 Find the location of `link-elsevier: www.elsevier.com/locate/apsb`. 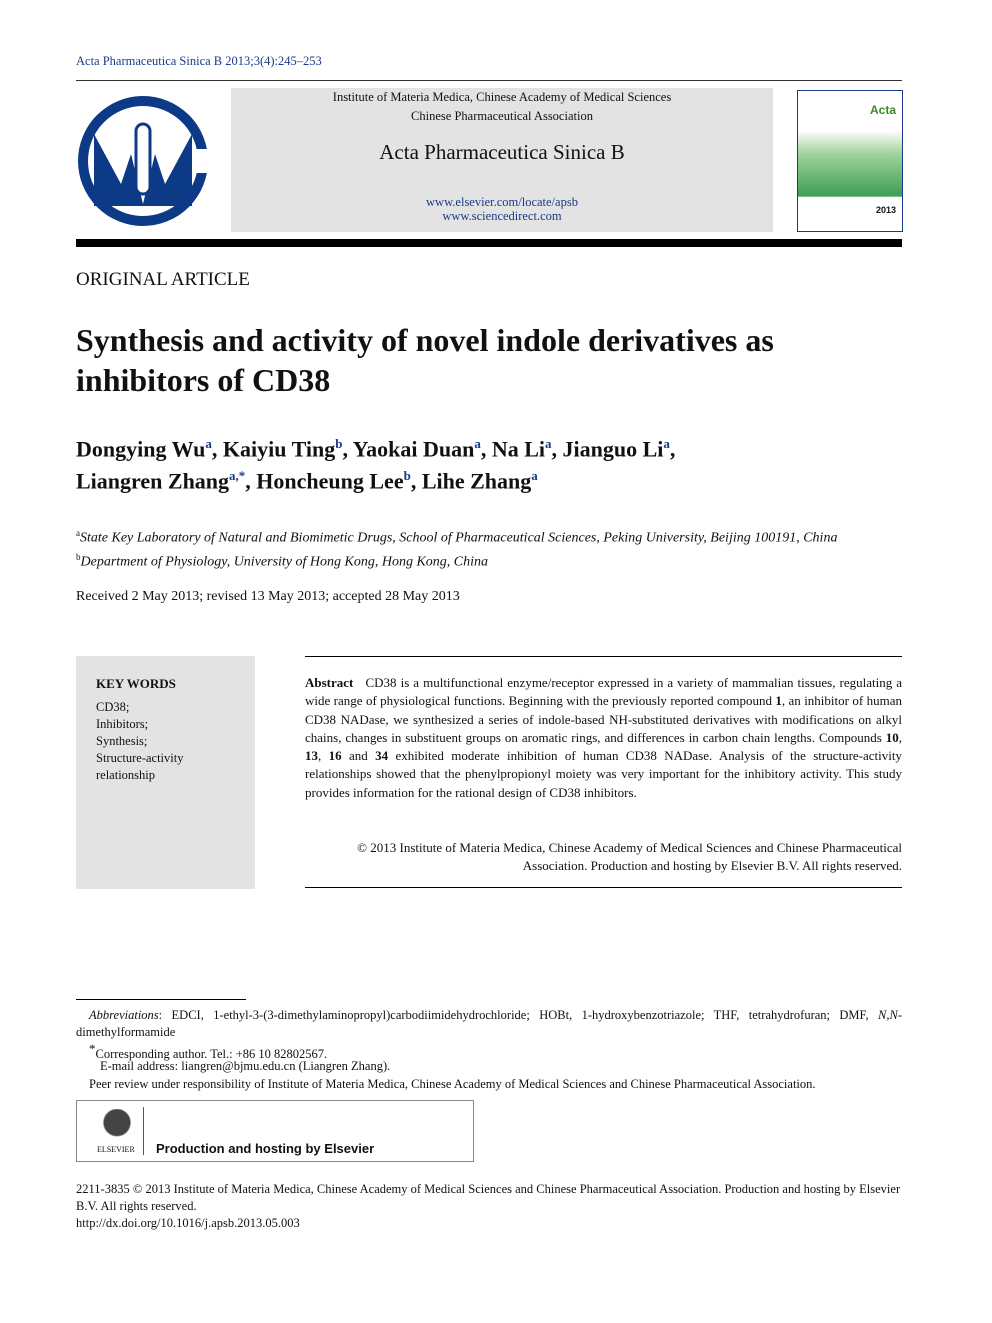

link-elsevier: www.elsevier.com/locate/apsb is located at coordinates (502, 202).